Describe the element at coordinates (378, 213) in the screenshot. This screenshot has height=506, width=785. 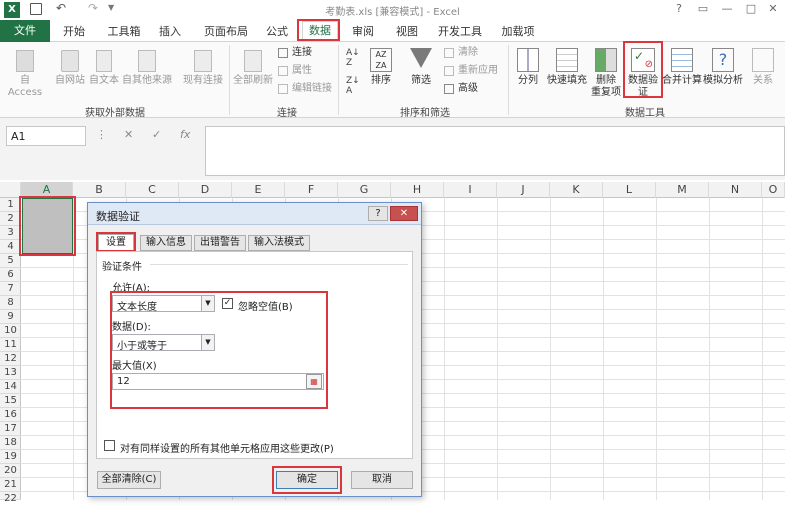
I see `dialog-help-button: ?` at that location.